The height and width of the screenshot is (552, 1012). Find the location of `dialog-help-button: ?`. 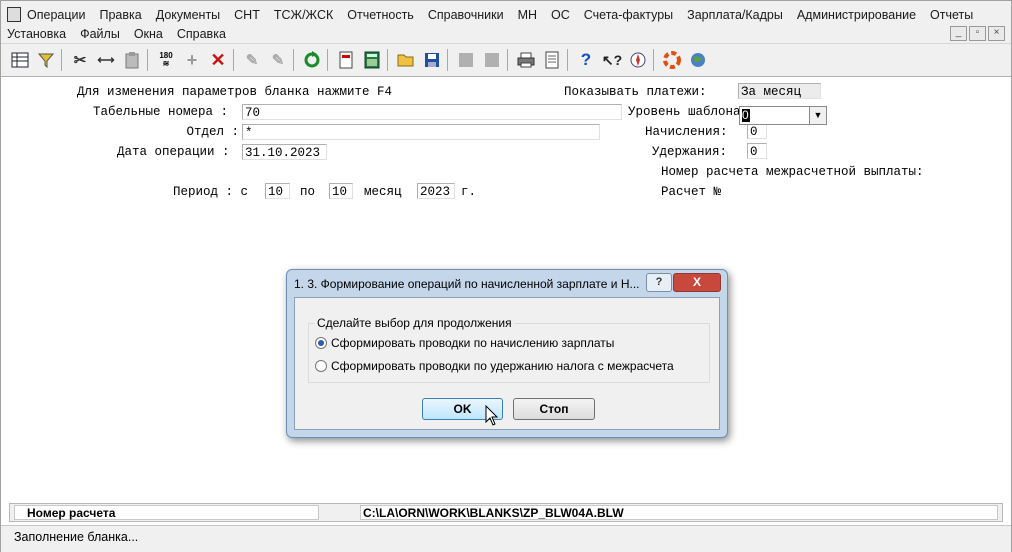

dialog-help-button: ? is located at coordinates (659, 282).